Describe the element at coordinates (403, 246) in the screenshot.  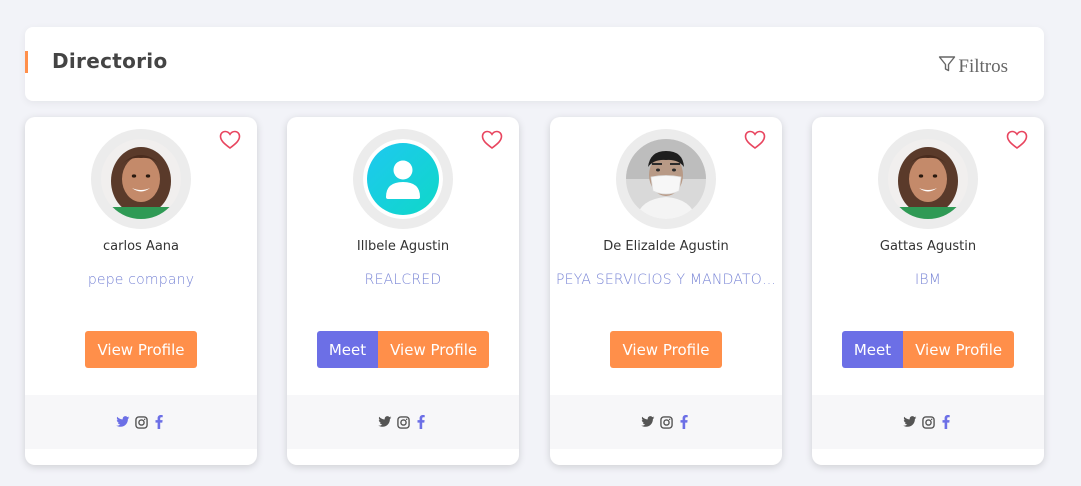
I see `contact-name: Illbele Agustin` at that location.